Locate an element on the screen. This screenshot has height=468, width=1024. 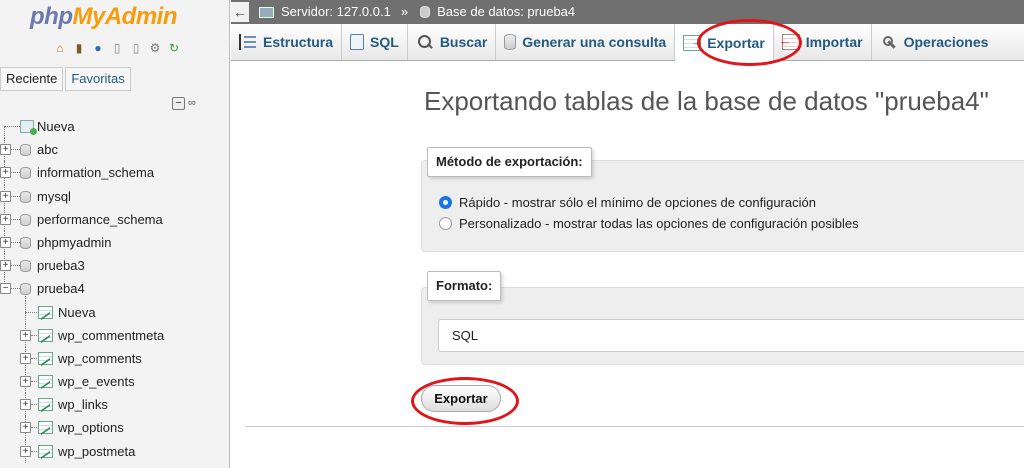
new-table-icon is located at coordinates (45, 312).